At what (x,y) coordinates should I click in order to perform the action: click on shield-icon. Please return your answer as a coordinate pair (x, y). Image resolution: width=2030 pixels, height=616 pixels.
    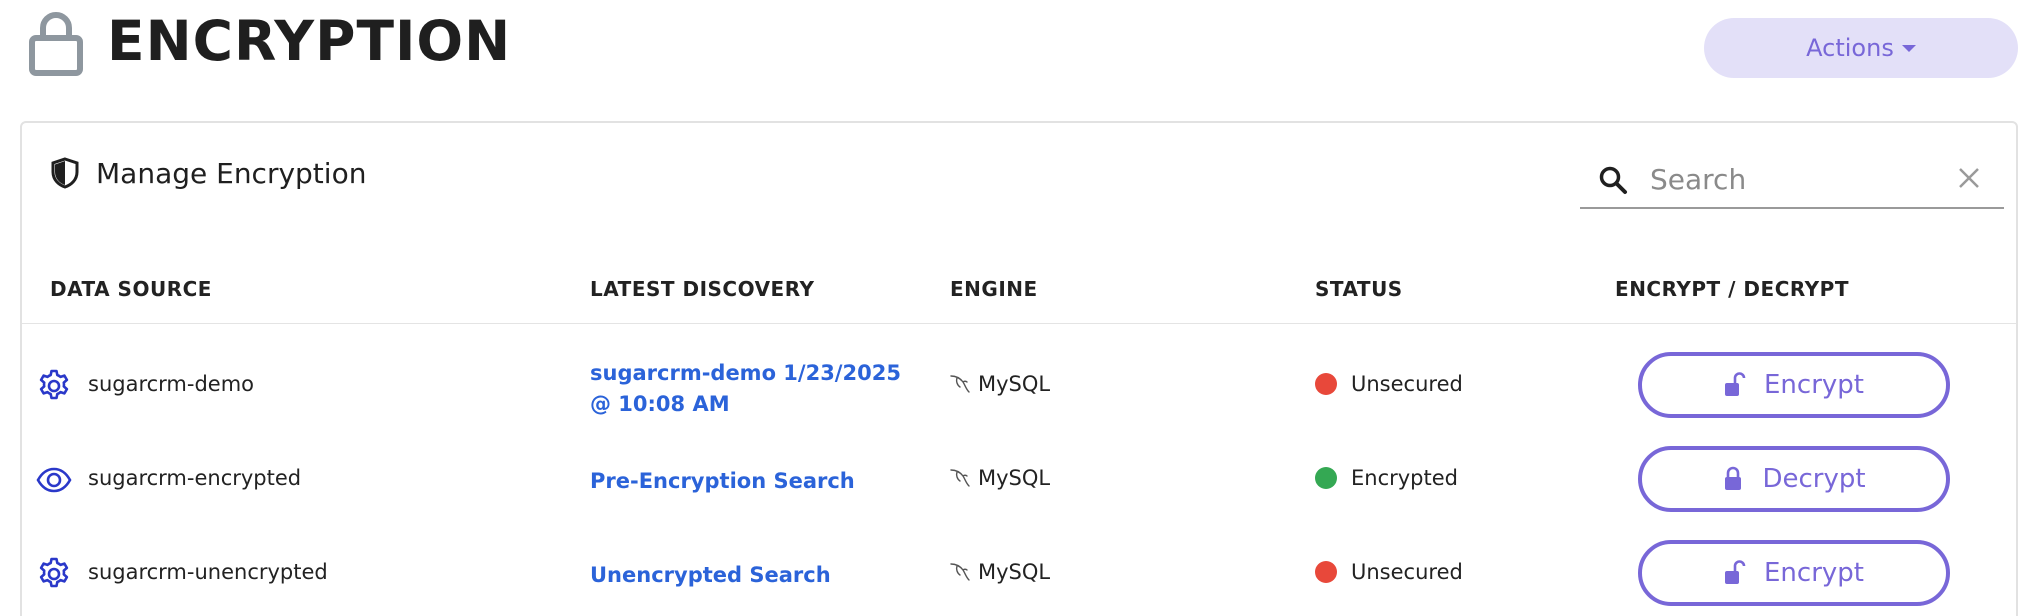
    Looking at the image, I should click on (65, 173).